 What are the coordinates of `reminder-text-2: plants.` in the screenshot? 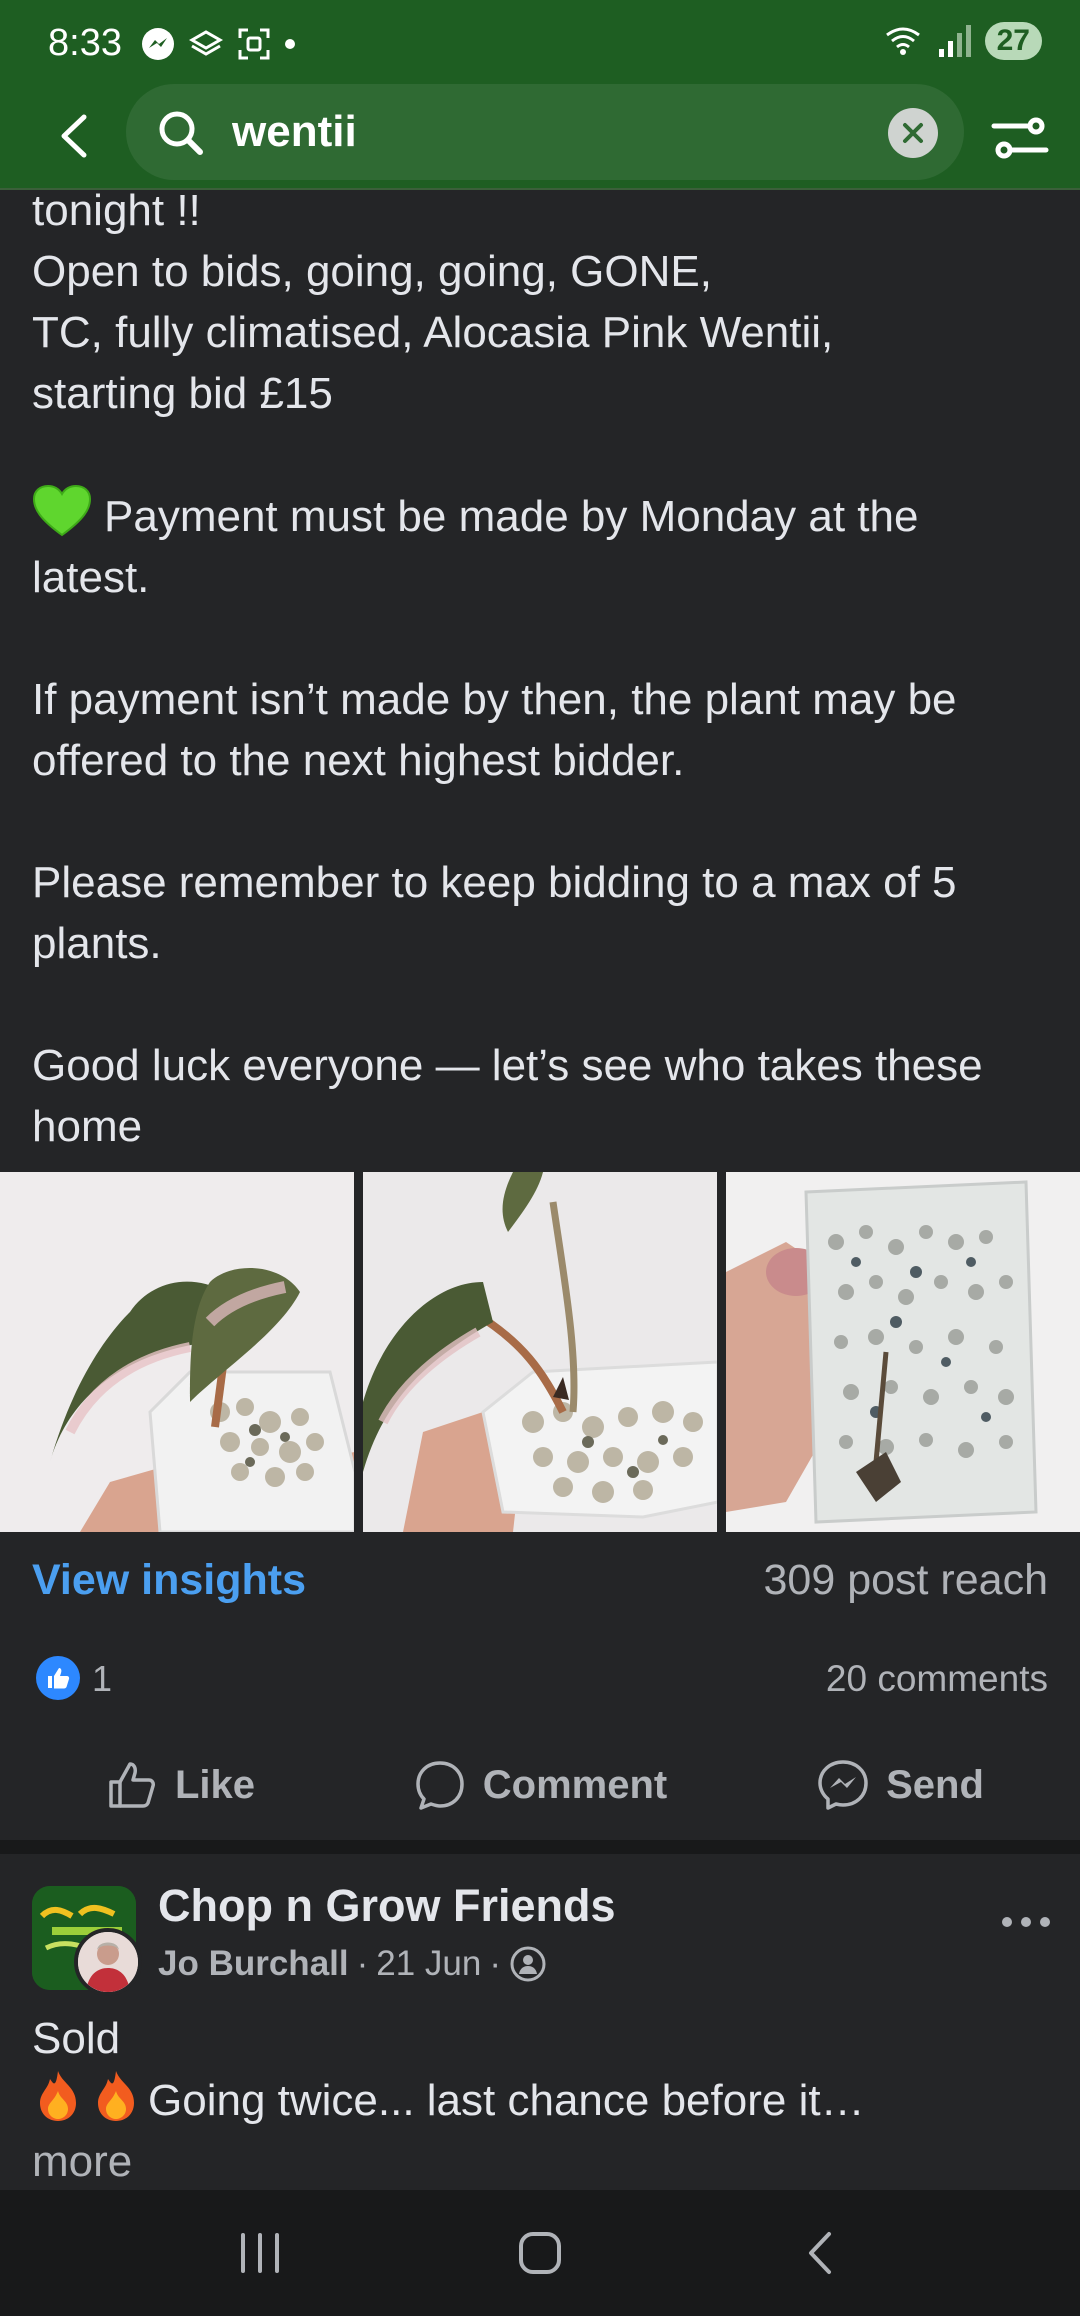 It's located at (97, 943).